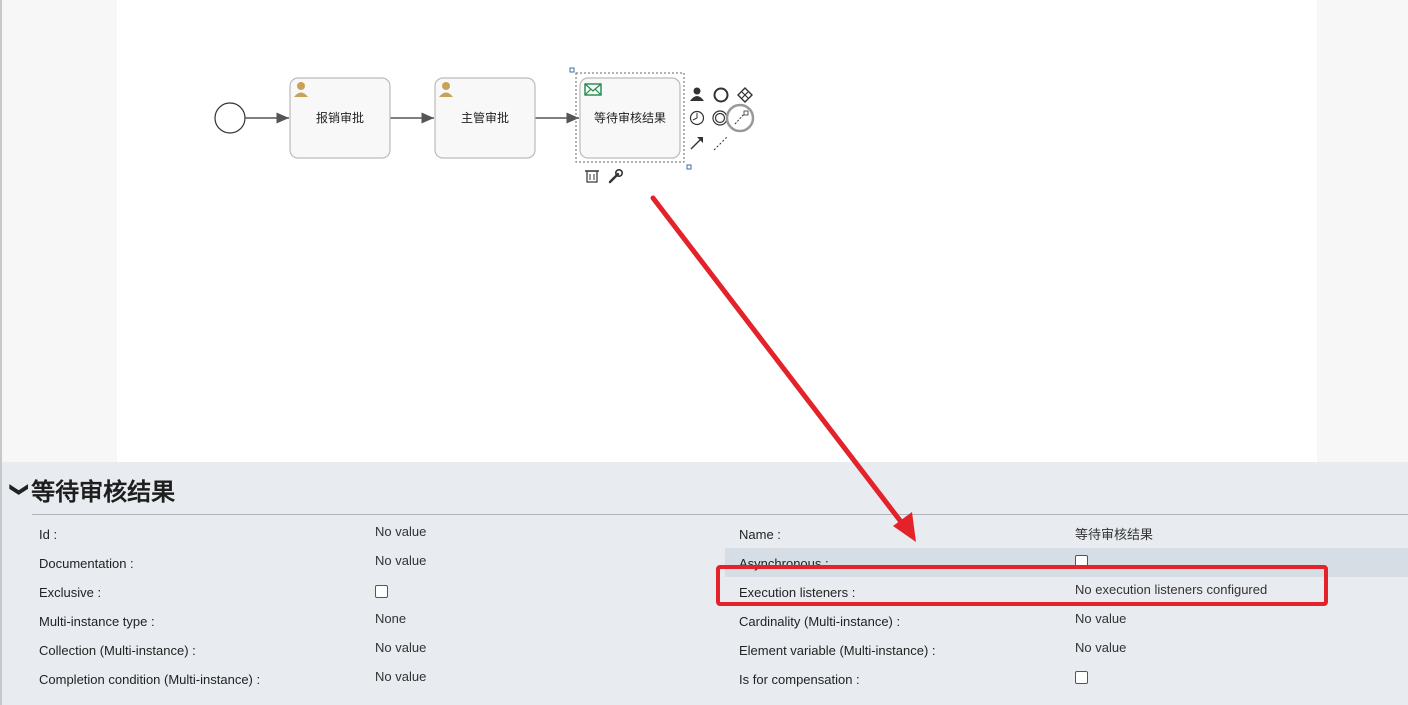  I want to click on property-label: Execution listeners :, so click(797, 592).